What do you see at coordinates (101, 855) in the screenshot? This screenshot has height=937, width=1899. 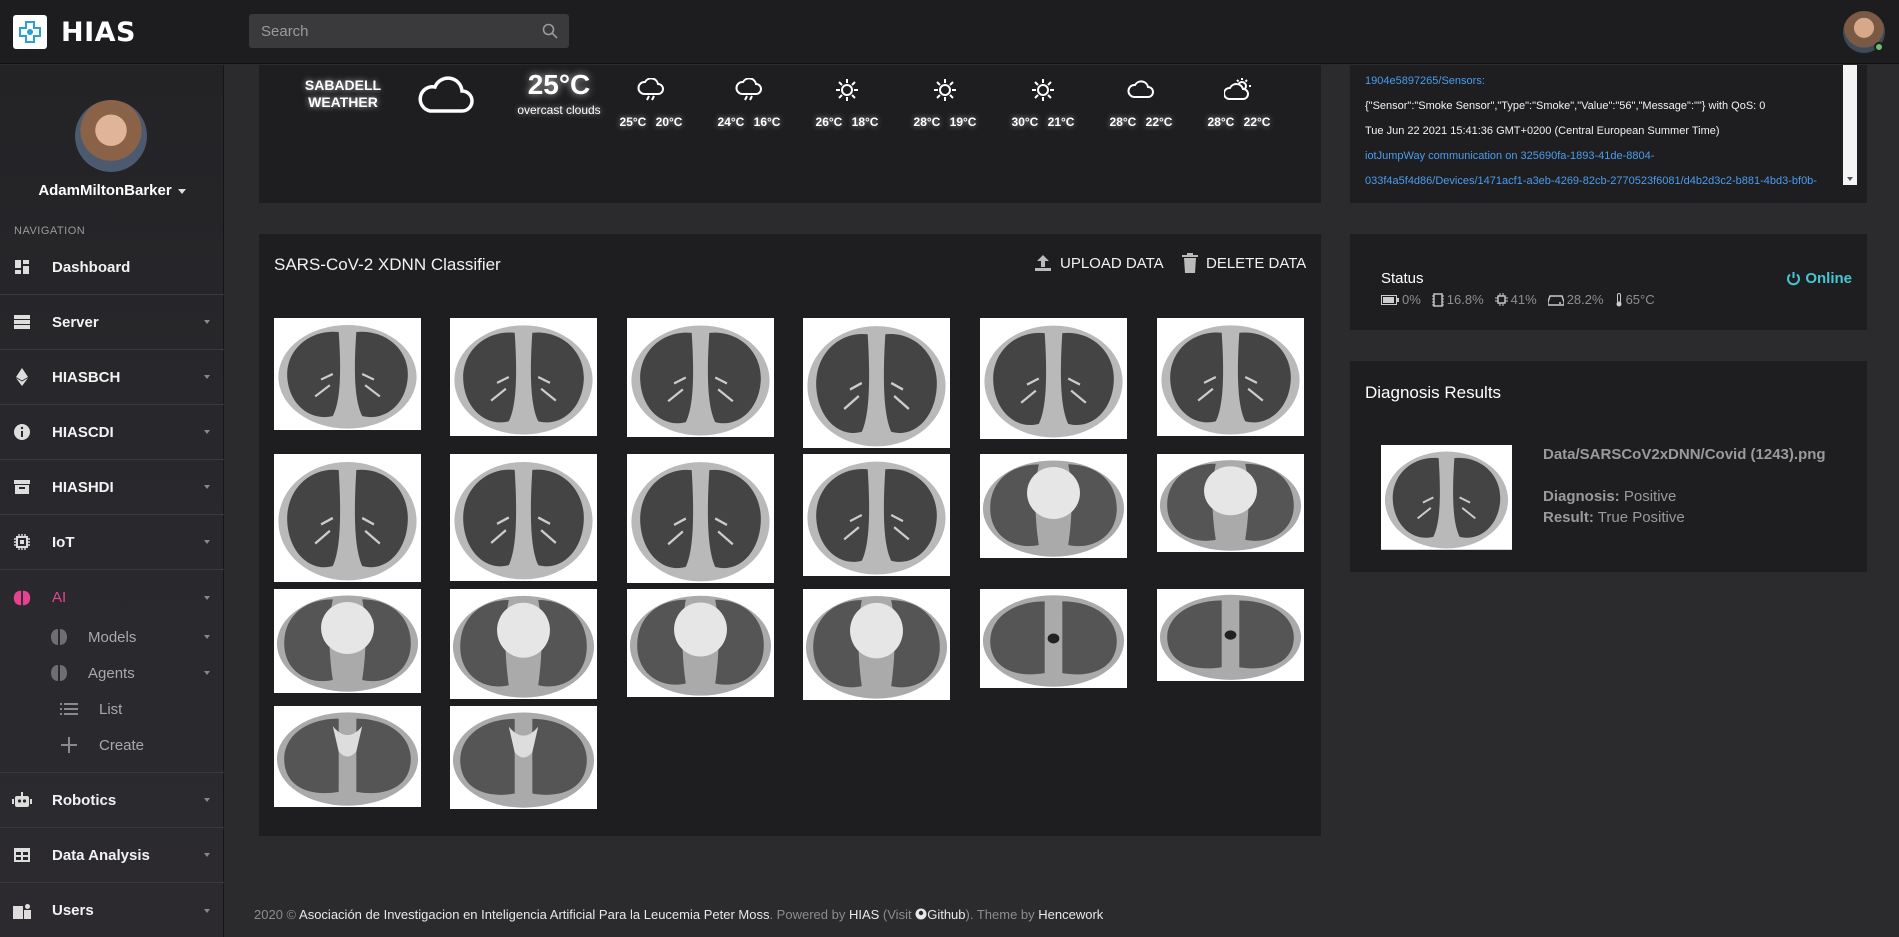 I see `nav-label: Data Analysis` at bounding box center [101, 855].